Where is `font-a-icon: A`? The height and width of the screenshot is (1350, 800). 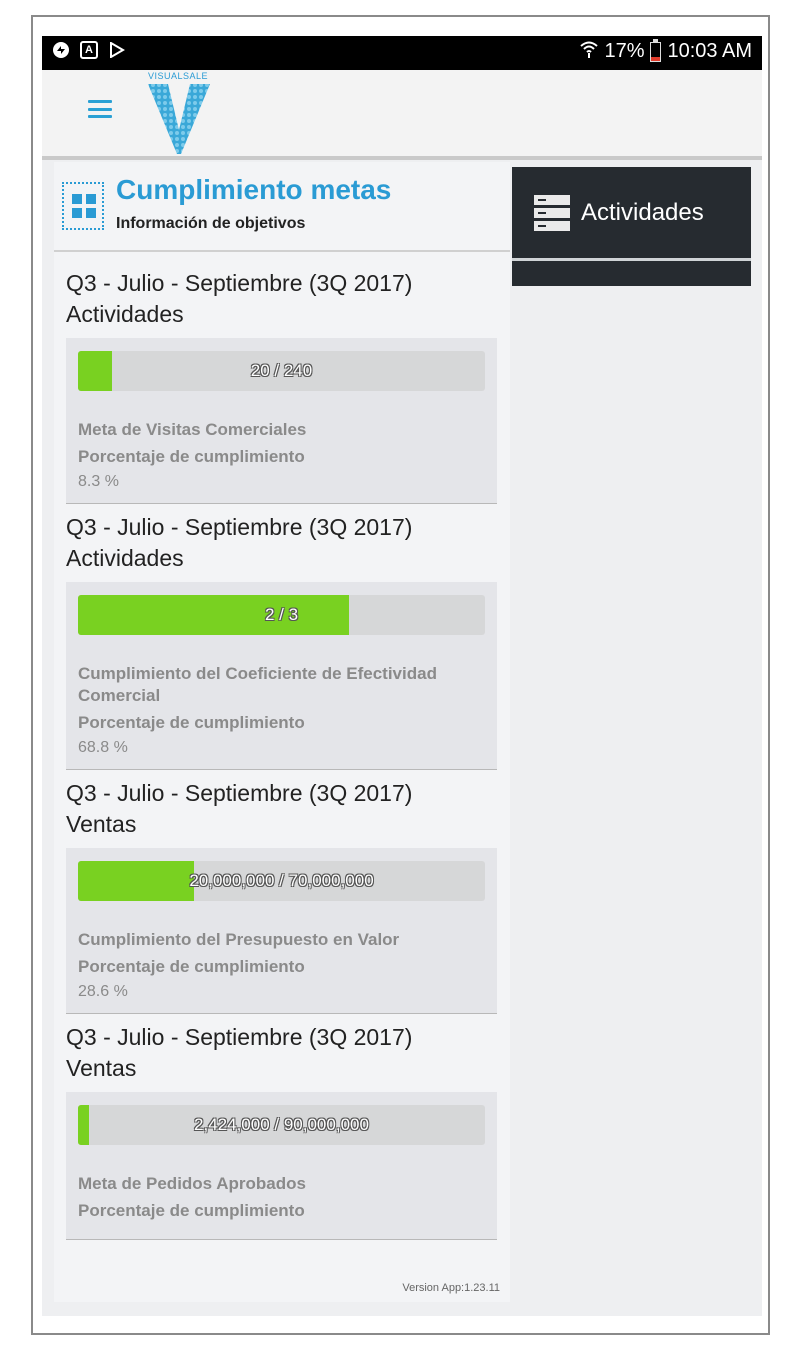
font-a-icon: A is located at coordinates (89, 50).